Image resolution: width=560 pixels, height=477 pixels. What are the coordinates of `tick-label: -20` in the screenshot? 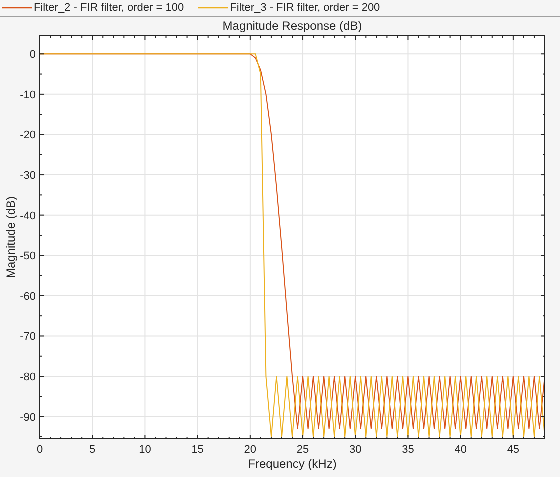 It's located at (28, 136).